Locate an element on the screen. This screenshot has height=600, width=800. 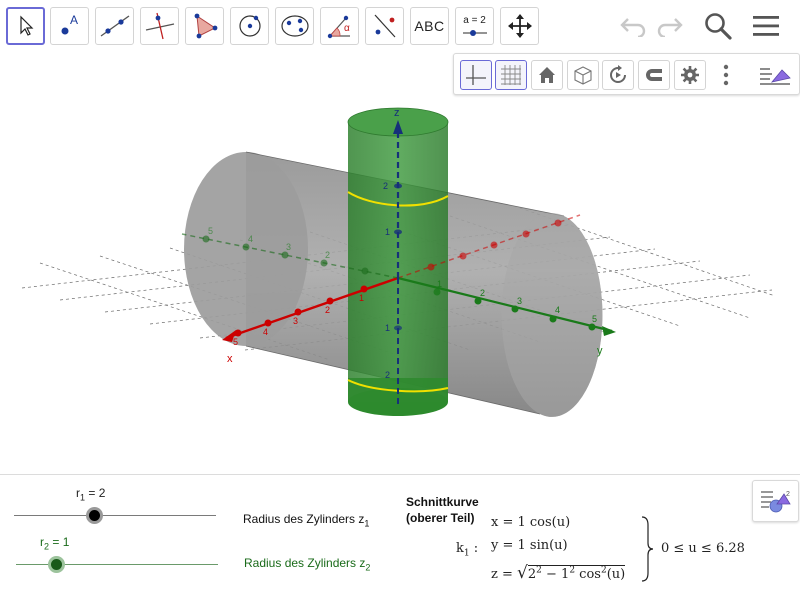
axes-toggle-button is located at coordinates (476, 75).